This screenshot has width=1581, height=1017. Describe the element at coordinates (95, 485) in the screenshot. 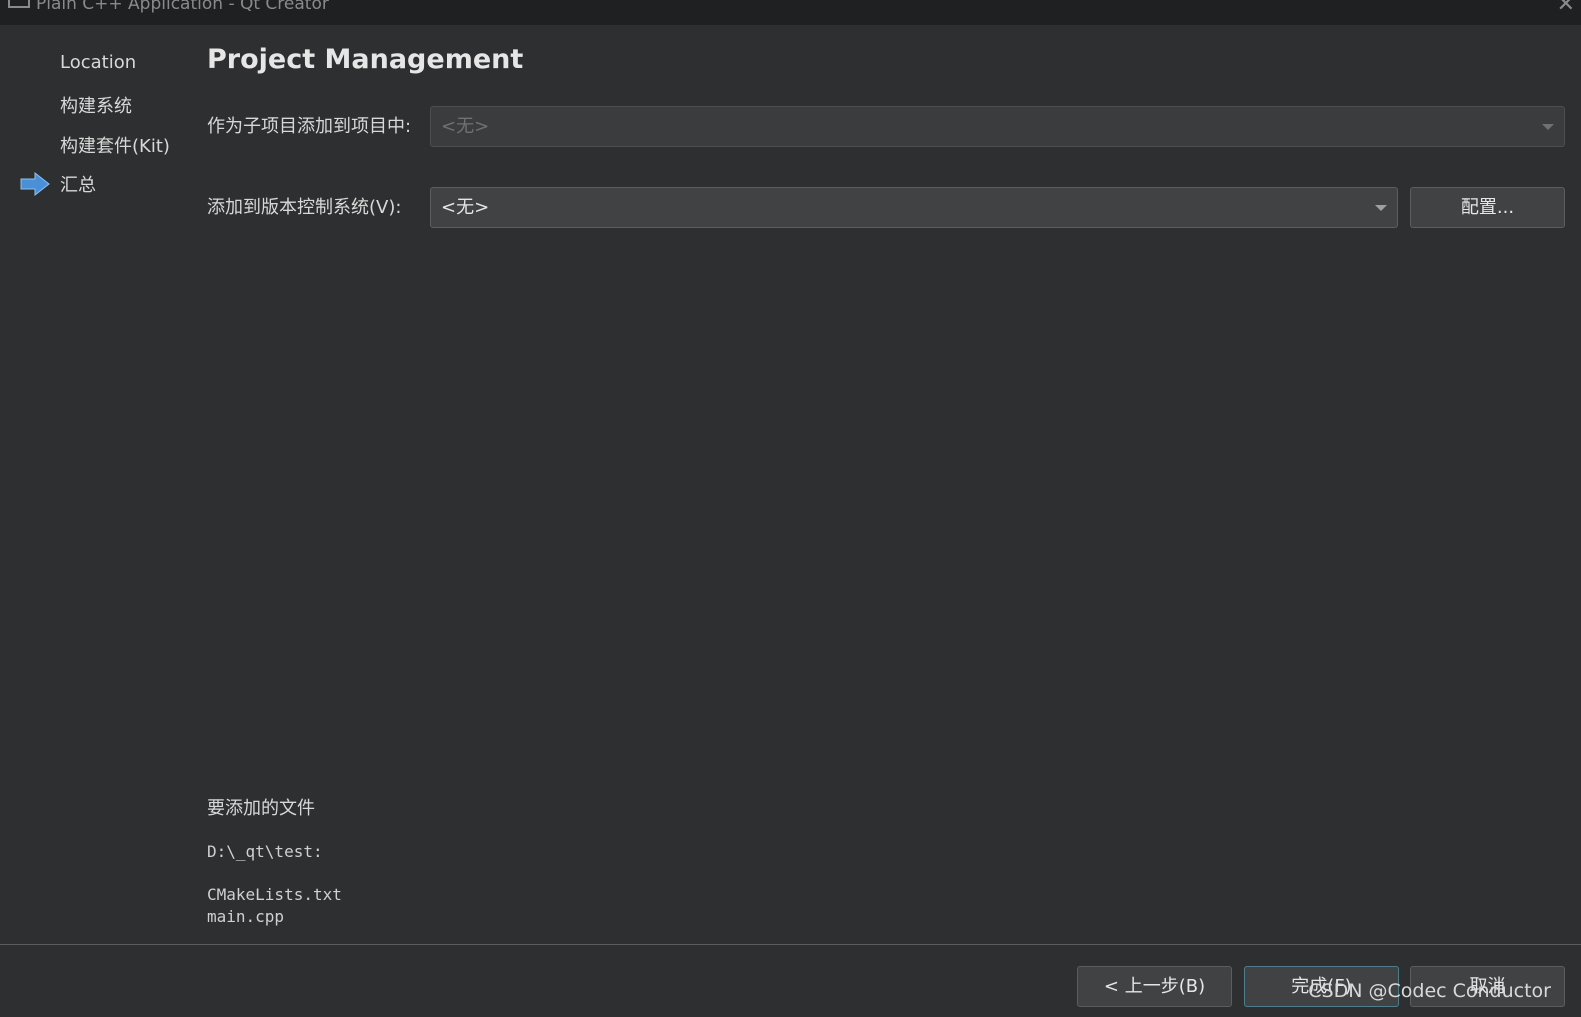

I see `wizard-steps` at that location.